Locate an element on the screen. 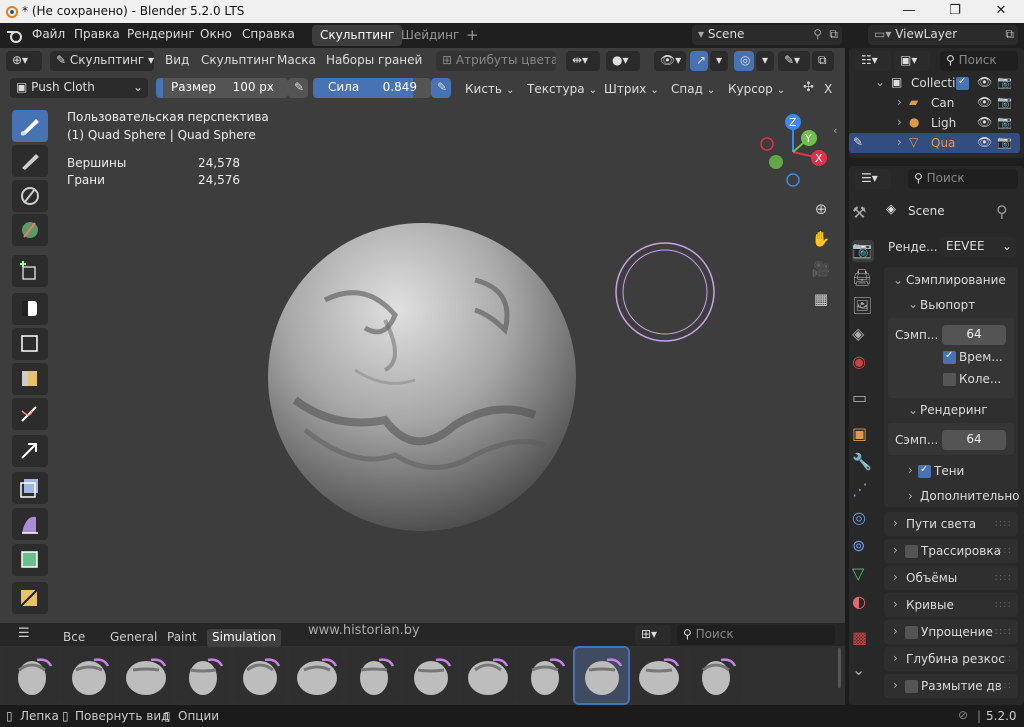  collection-tab-icon: ▭ is located at coordinates (863, 399).